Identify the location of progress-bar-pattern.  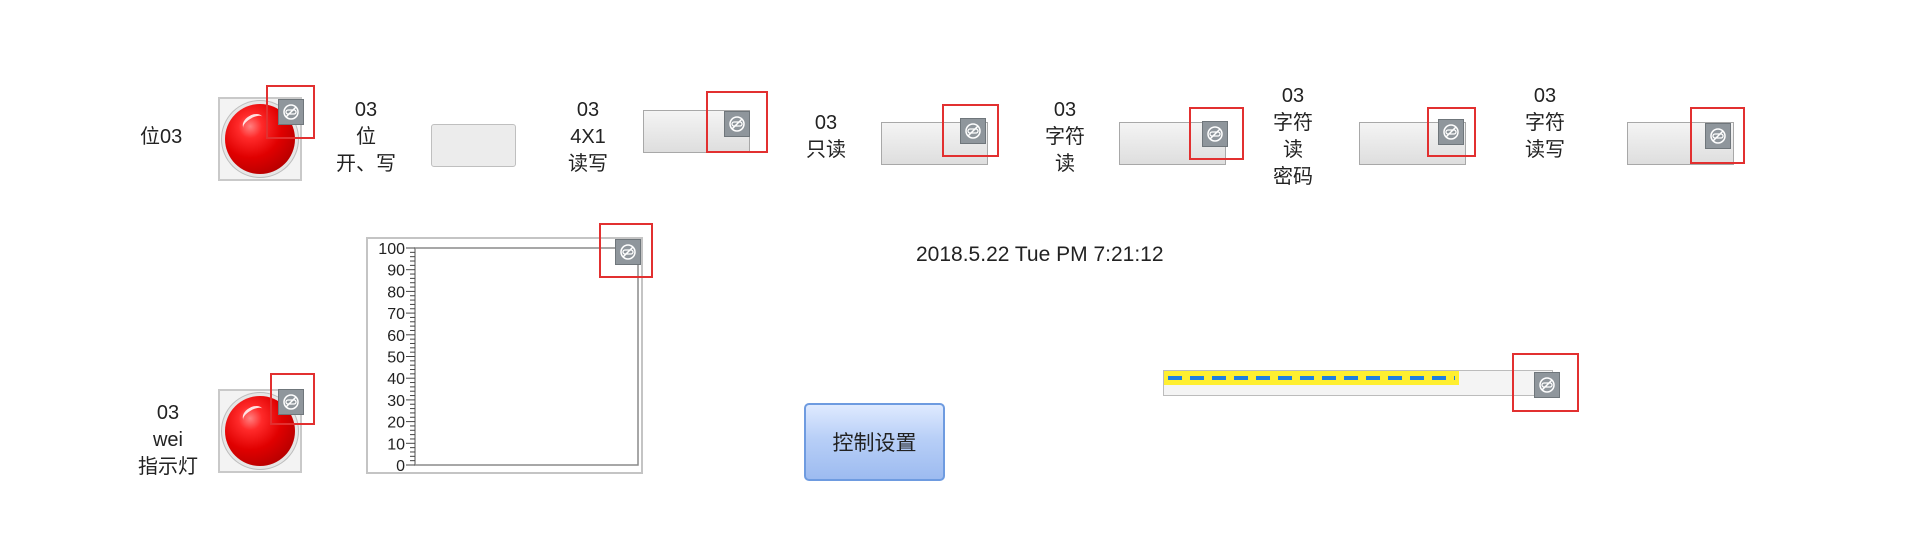
(1311, 378).